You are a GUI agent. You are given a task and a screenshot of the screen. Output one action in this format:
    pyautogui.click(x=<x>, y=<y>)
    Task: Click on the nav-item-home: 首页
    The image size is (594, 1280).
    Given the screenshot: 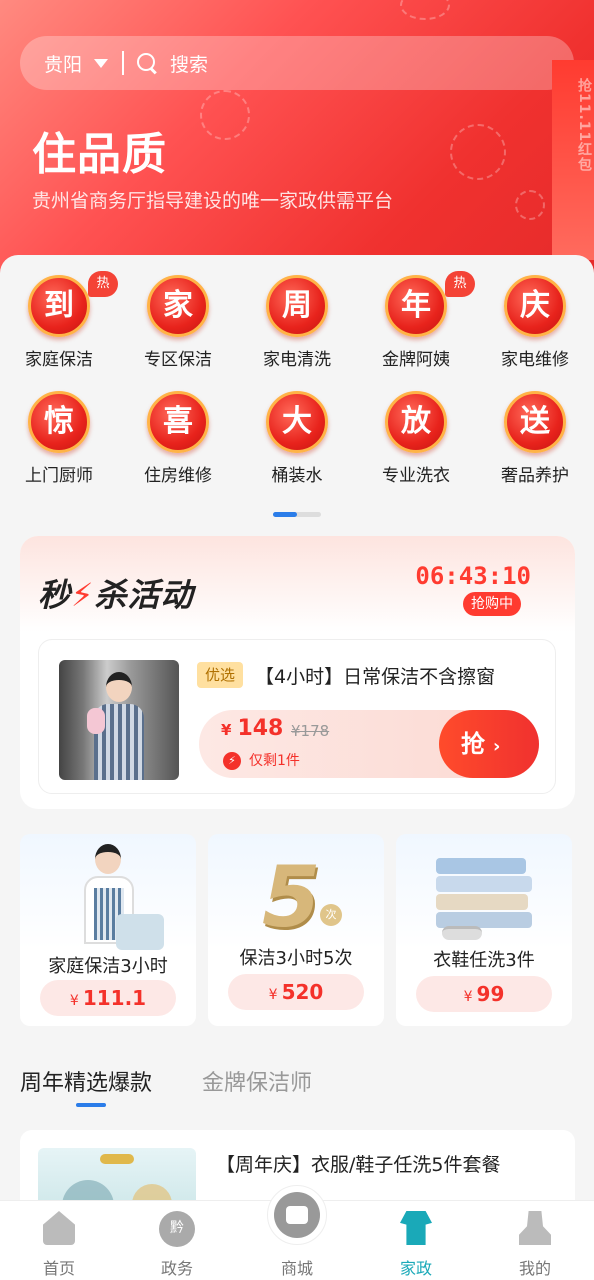 What is the action you would take?
    pyautogui.click(x=59, y=1240)
    